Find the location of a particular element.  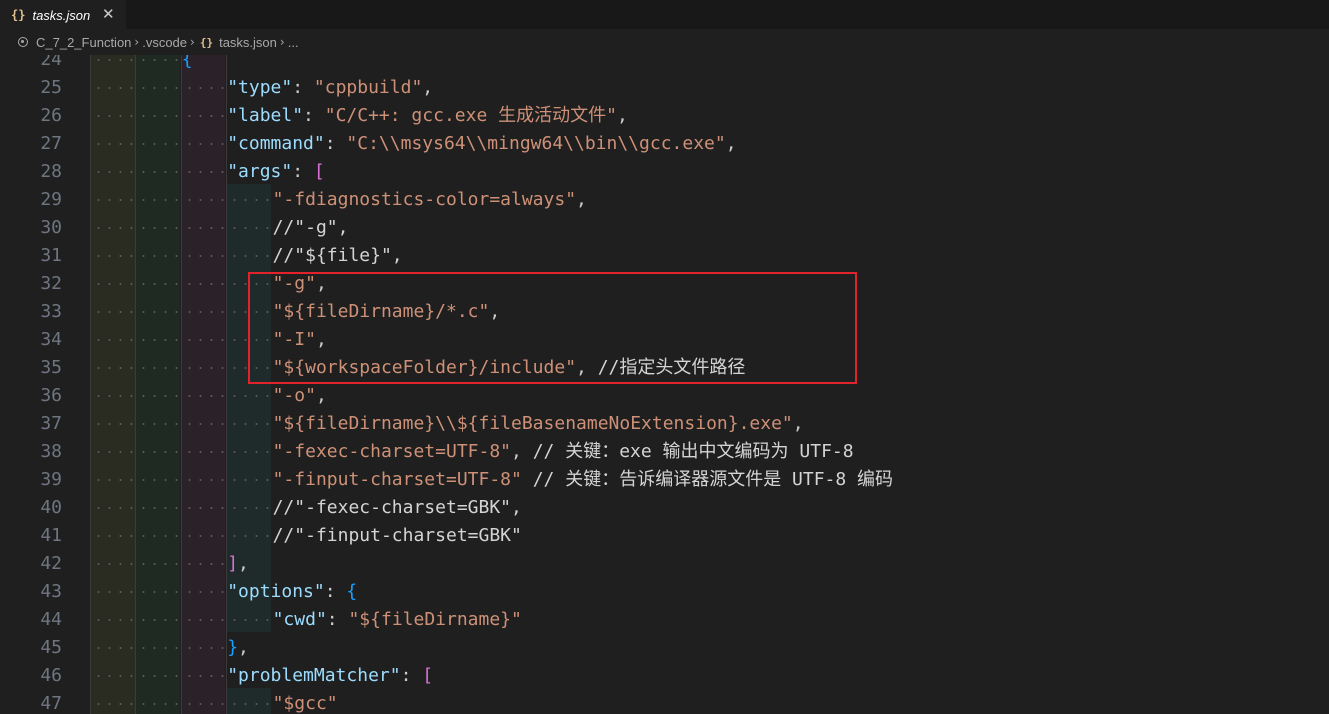

code-line: "-g", is located at coordinates (300, 284).